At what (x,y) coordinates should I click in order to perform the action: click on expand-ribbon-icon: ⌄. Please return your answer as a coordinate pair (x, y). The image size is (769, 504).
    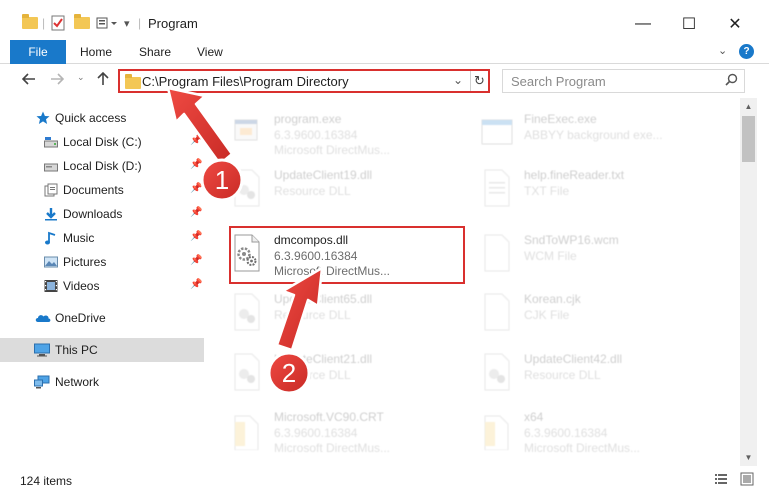
    Looking at the image, I should click on (722, 50).